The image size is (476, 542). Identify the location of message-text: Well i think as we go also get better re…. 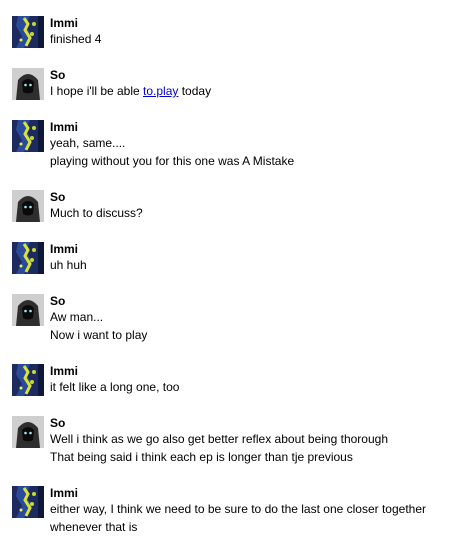
(219, 439).